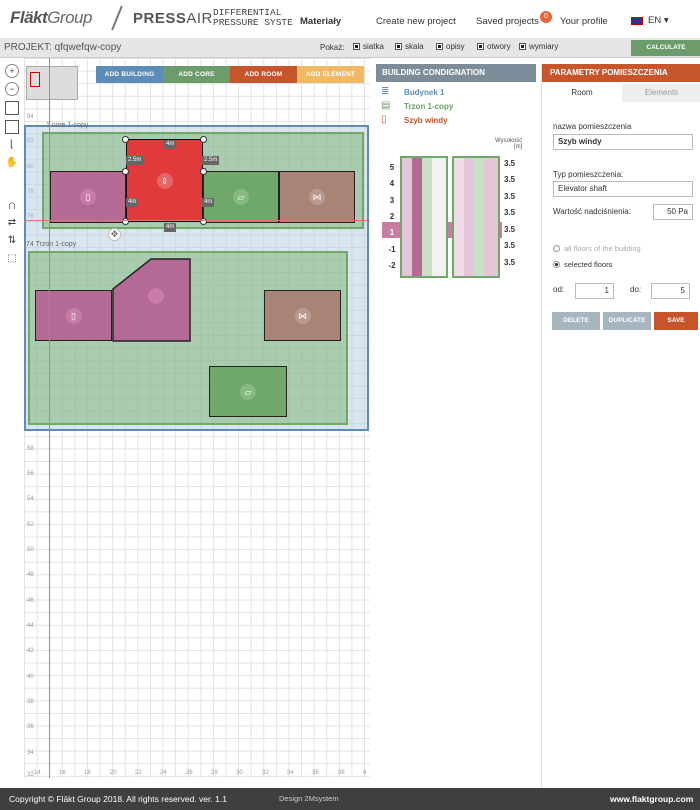  I want to click on row-number: 54, so click(30, 499).